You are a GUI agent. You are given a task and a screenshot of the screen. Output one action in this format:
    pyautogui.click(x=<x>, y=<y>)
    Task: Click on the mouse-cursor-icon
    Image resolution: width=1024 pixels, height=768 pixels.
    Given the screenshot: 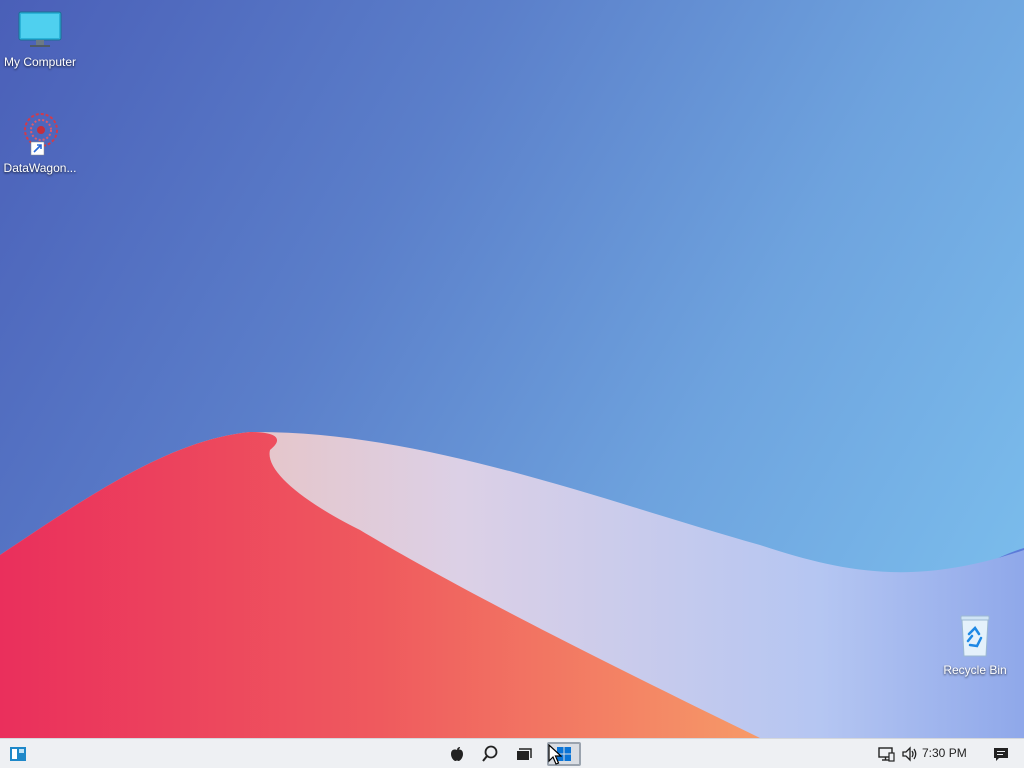 What is the action you would take?
    pyautogui.click(x=555, y=754)
    